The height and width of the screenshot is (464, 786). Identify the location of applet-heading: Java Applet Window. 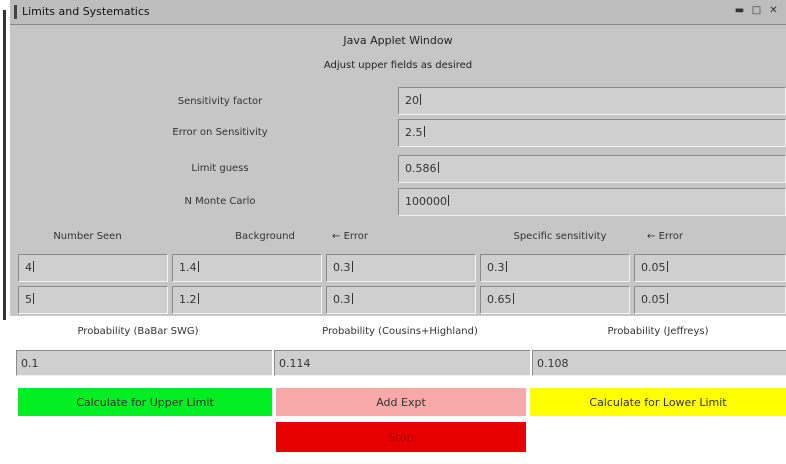
(398, 40).